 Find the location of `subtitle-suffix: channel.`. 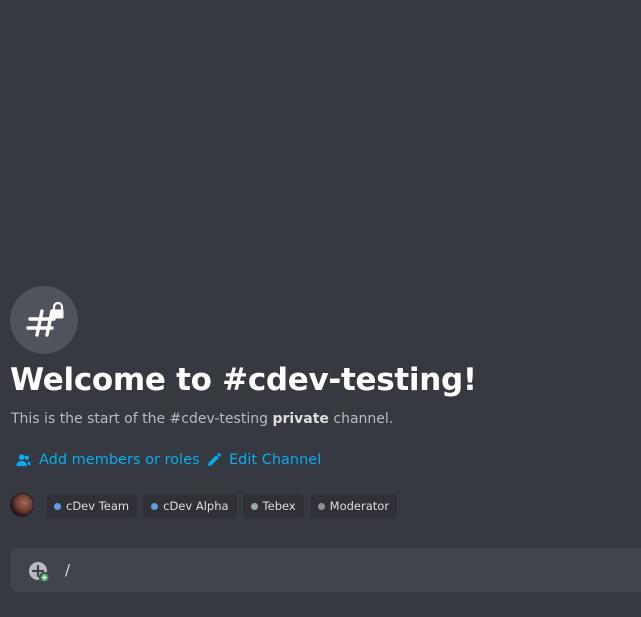

subtitle-suffix: channel. is located at coordinates (363, 419).